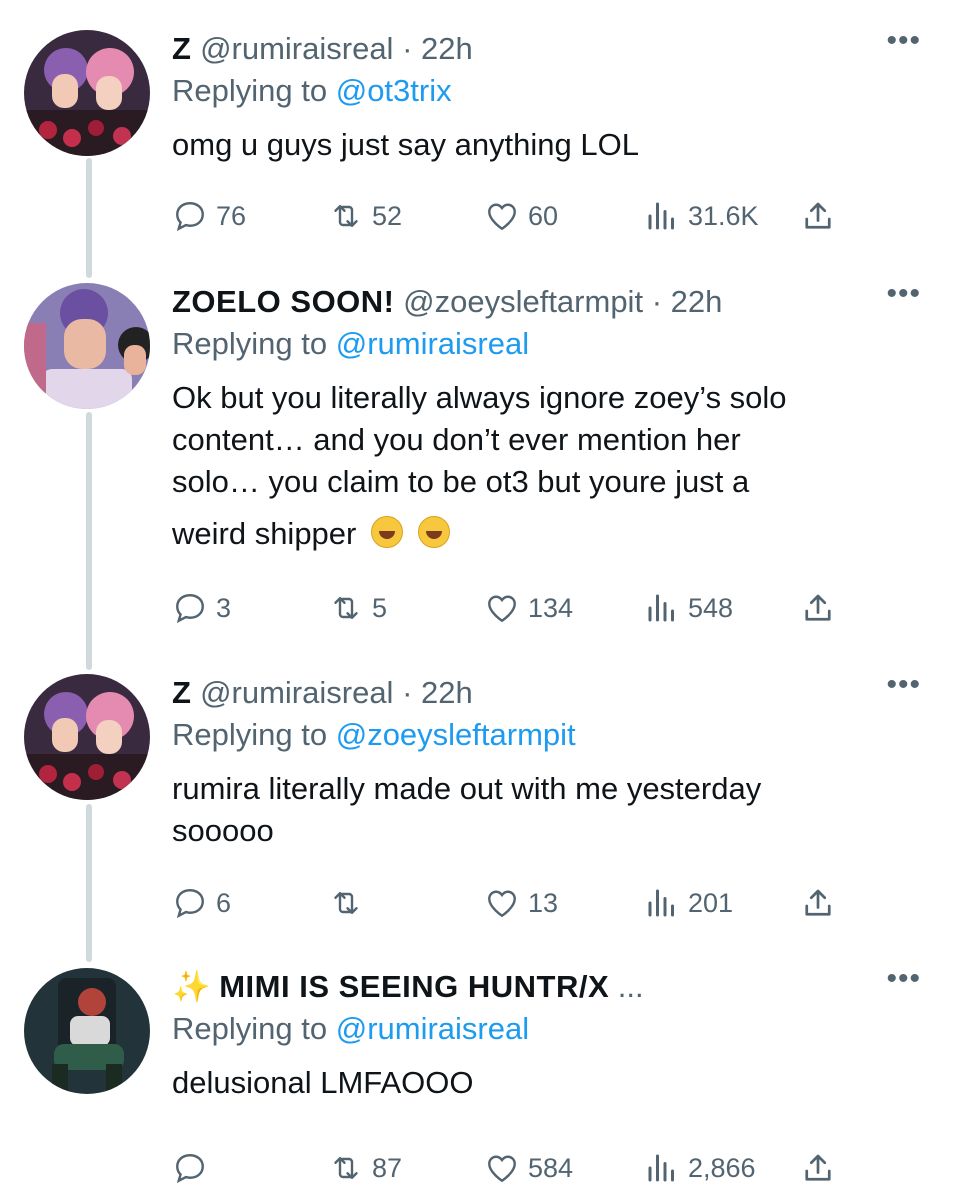 This screenshot has width=957, height=1200. I want to click on mention-link: @ot3trix, so click(394, 90).